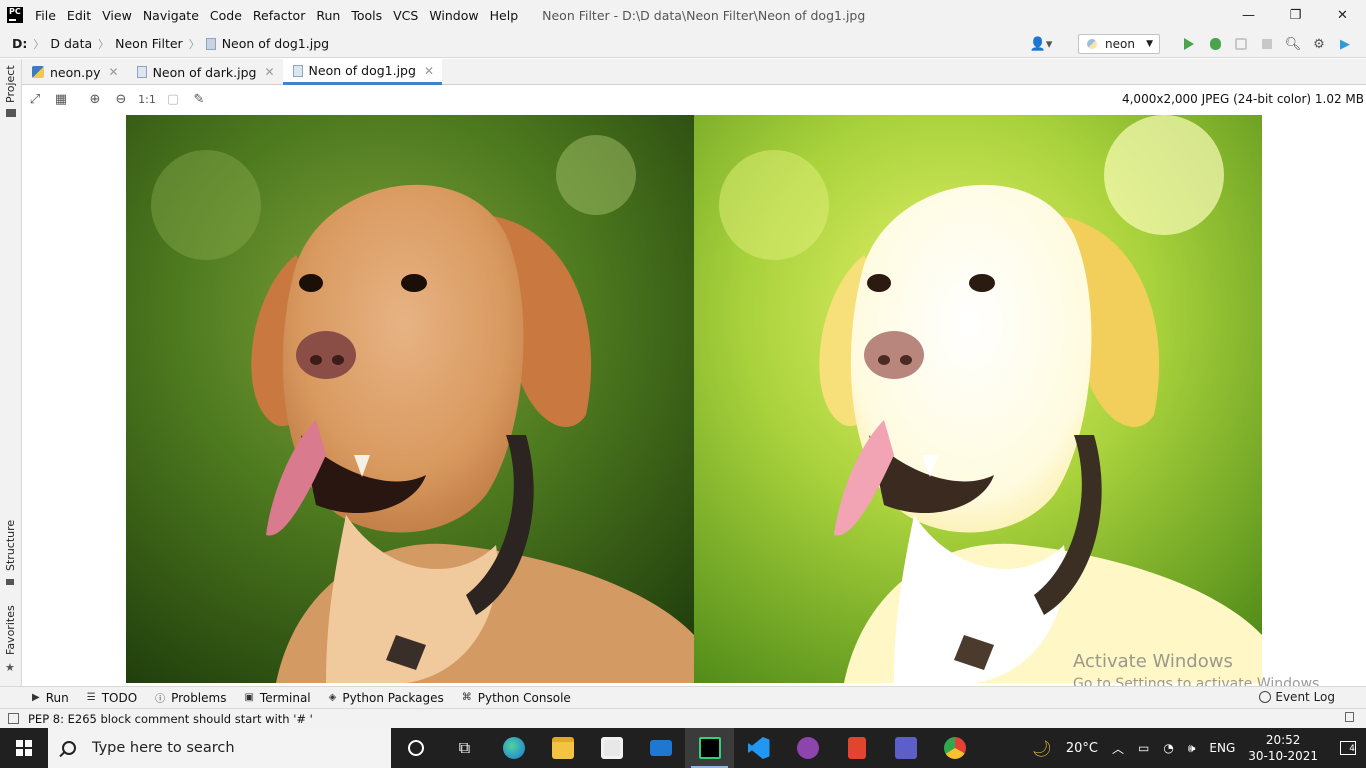 This screenshot has width=1366, height=768. Describe the element at coordinates (226, 15) in the screenshot. I see `menu-code: Code` at that location.